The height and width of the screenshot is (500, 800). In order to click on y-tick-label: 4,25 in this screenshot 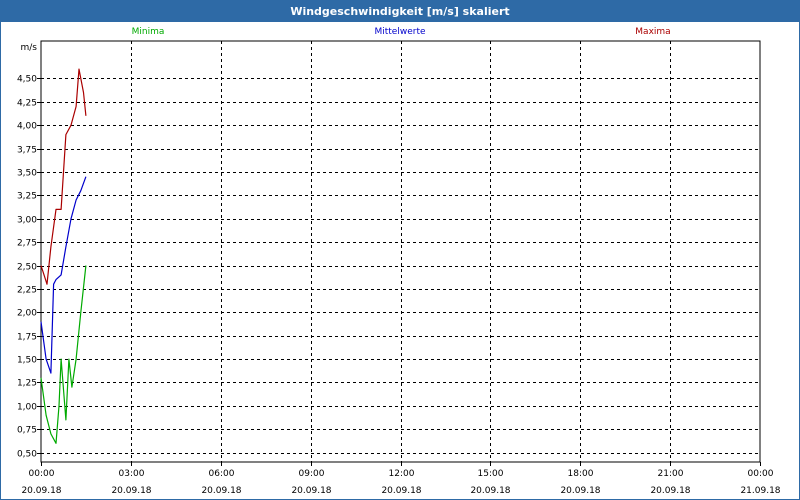, I will do `click(27, 104)`.